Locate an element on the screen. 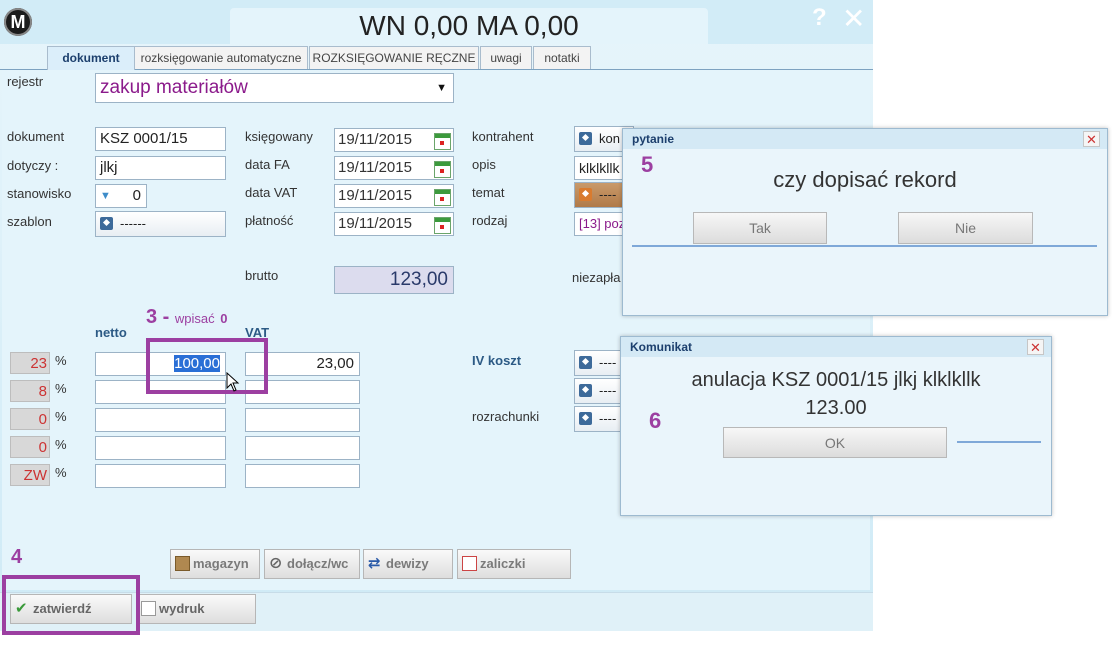 Image resolution: width=1112 pixels, height=646 pixels. dolacz-label: dołącz/wc is located at coordinates (318, 563).